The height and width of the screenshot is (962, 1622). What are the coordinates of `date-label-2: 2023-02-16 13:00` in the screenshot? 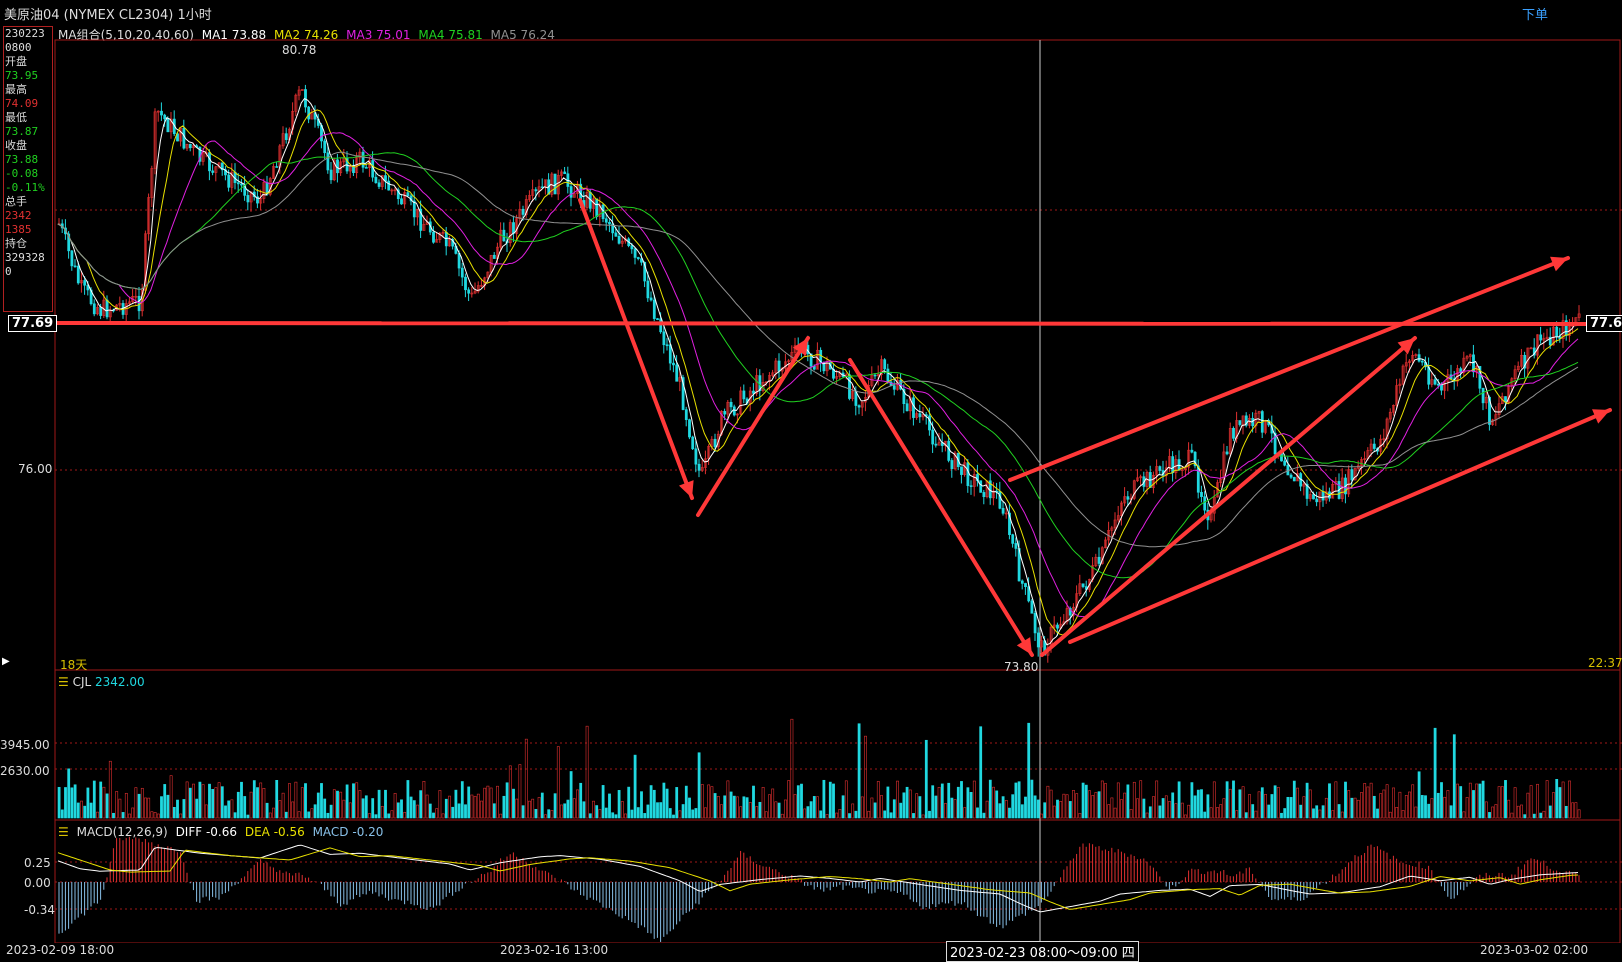 It's located at (554, 950).